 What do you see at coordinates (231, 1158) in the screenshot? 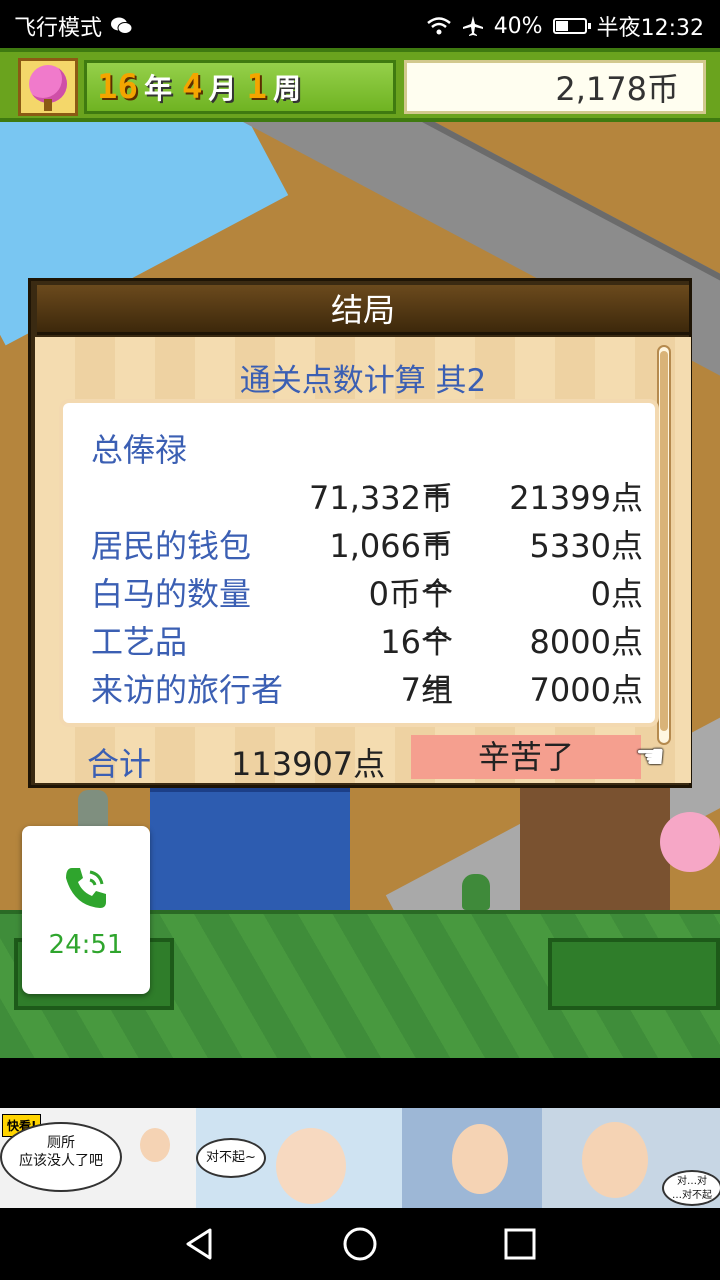
I see `speech-bubble: 对不起~` at bounding box center [231, 1158].